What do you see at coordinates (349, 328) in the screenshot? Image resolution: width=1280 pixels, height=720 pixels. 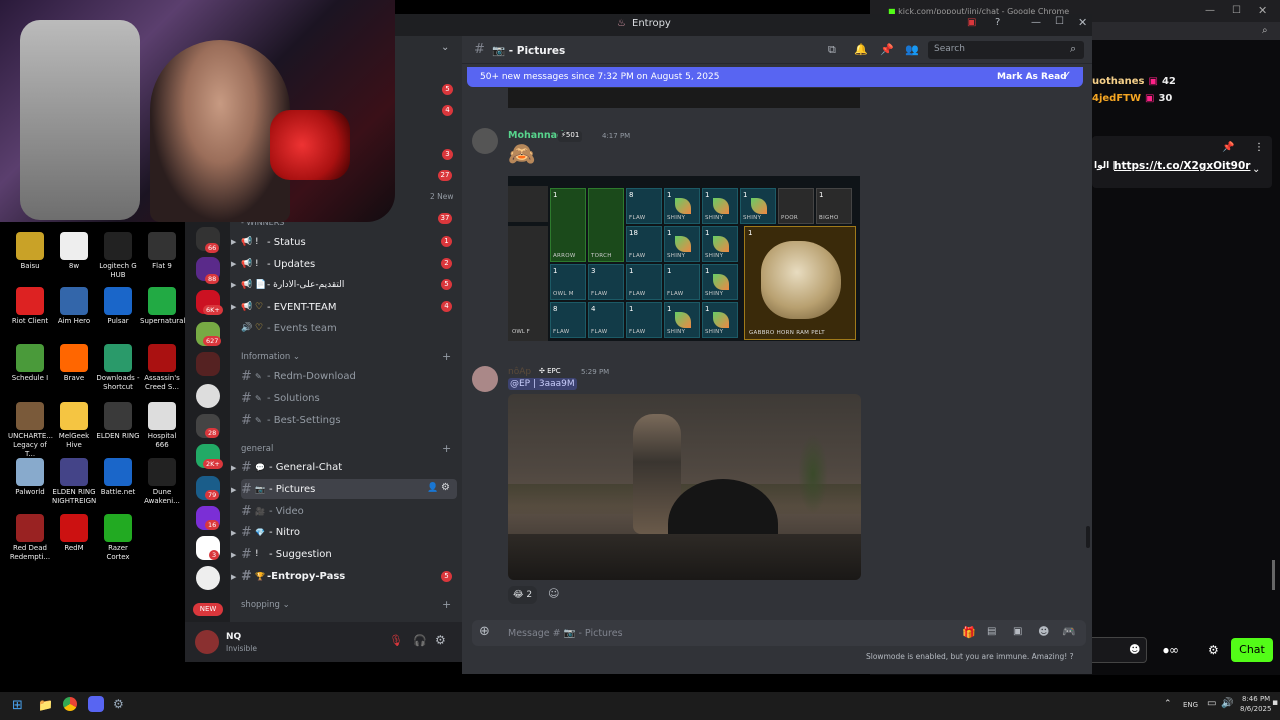 I see `channel-events-team: 🔊 ♡ - Events team` at bounding box center [349, 328].